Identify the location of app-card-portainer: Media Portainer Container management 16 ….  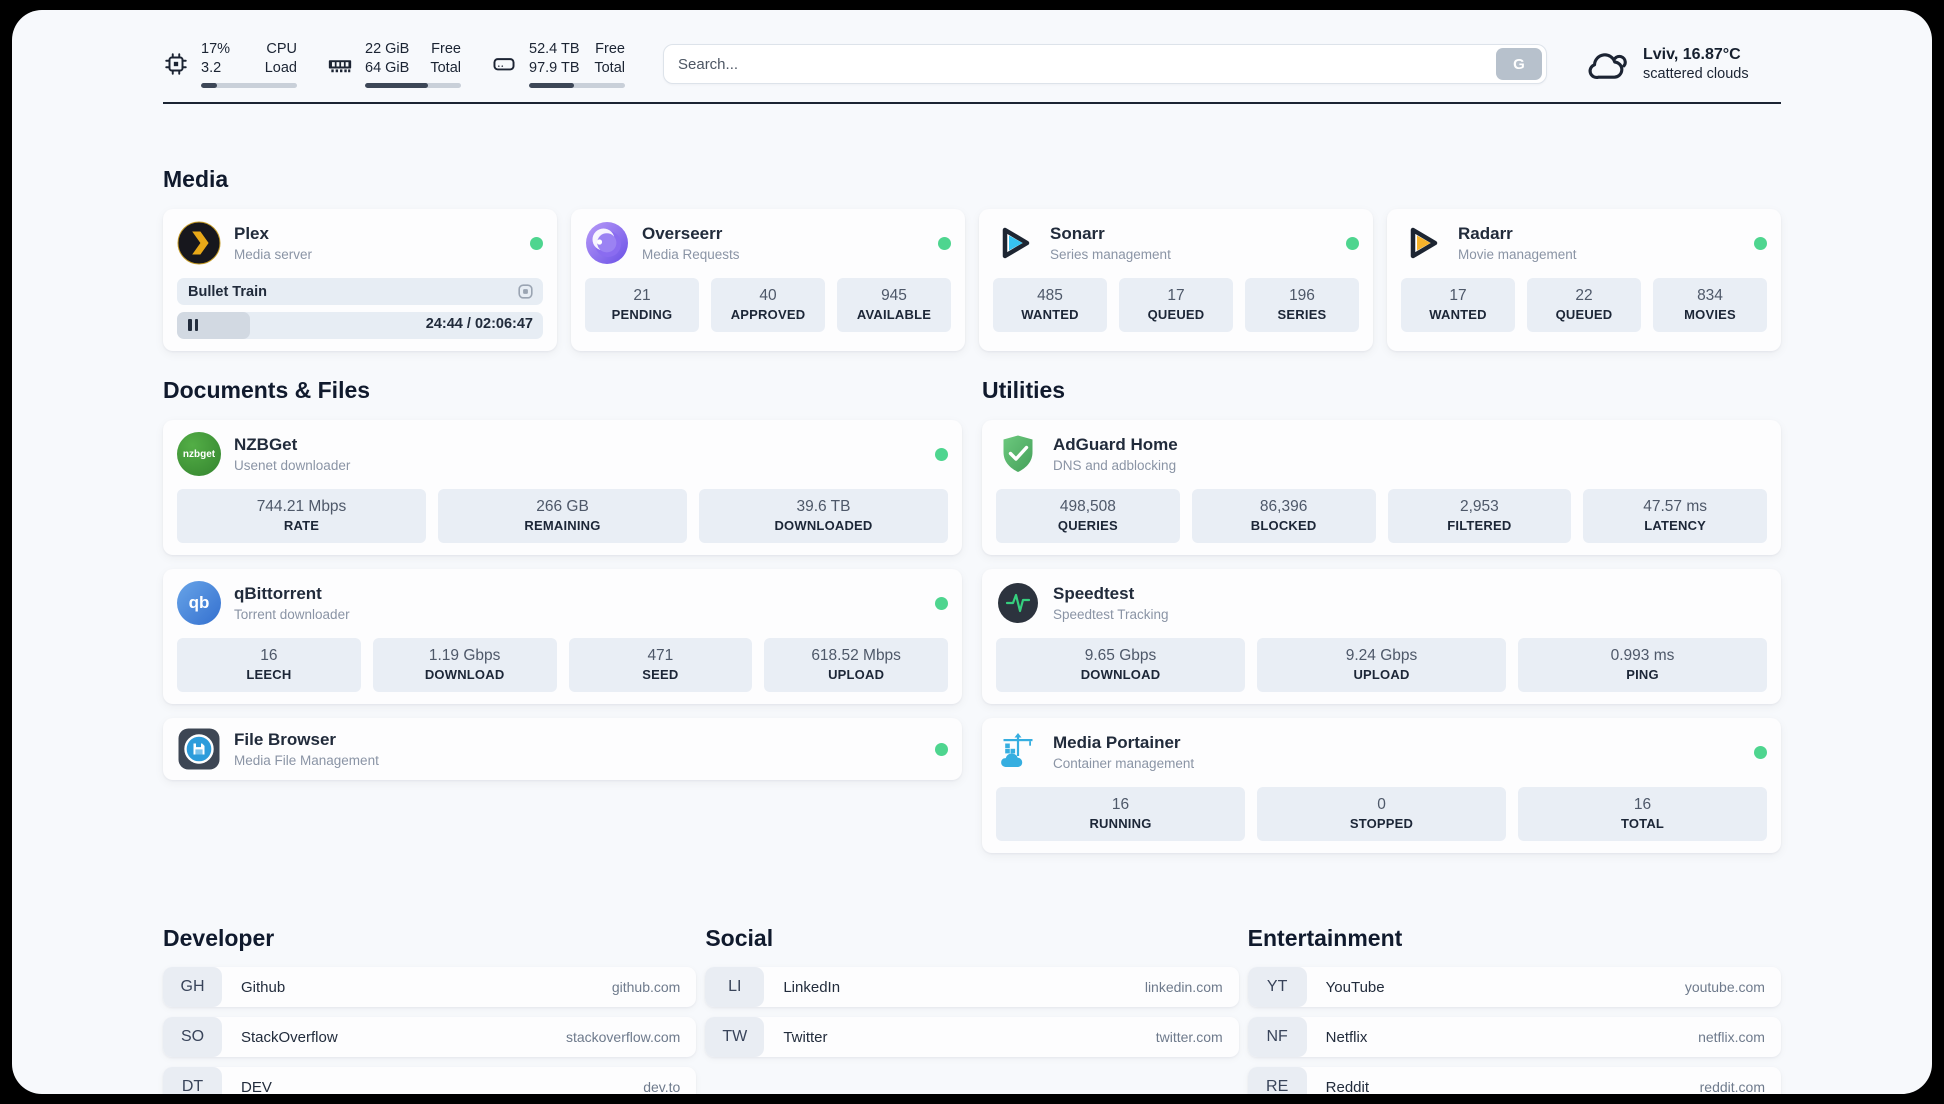
(1381, 785).